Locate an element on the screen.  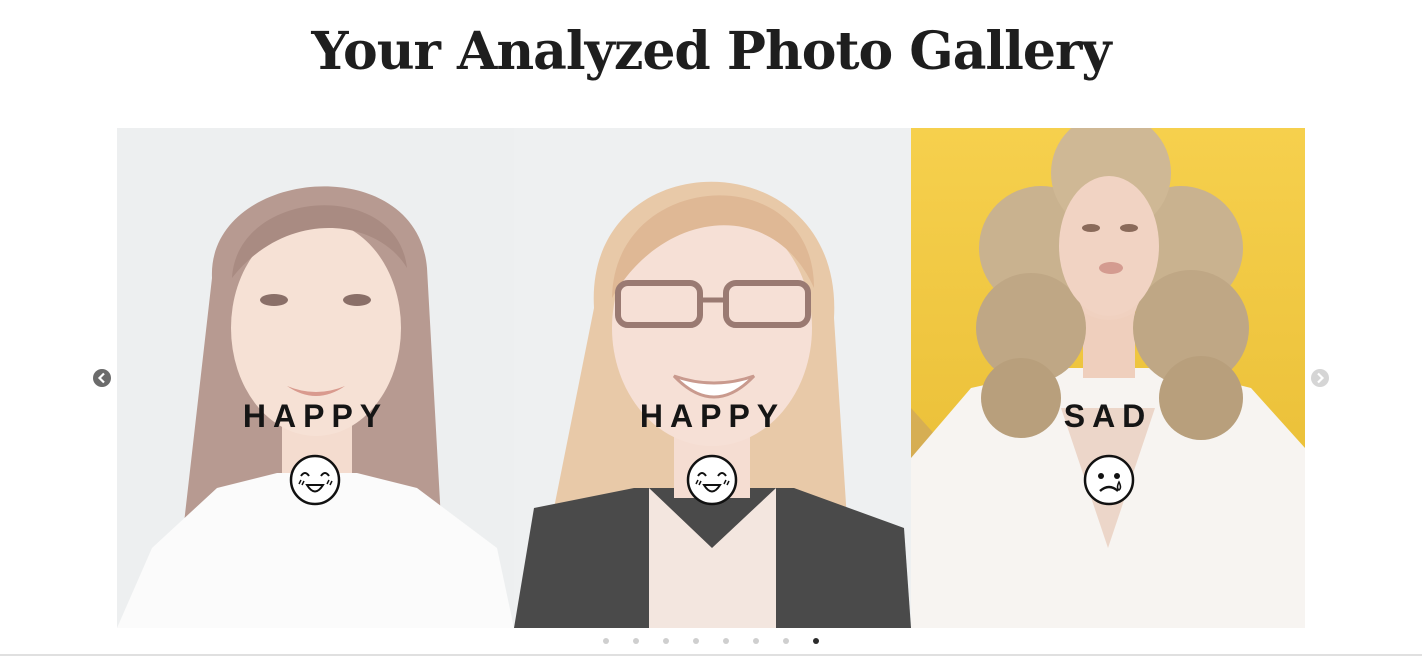
sad-face-icon is located at coordinates (1109, 480).